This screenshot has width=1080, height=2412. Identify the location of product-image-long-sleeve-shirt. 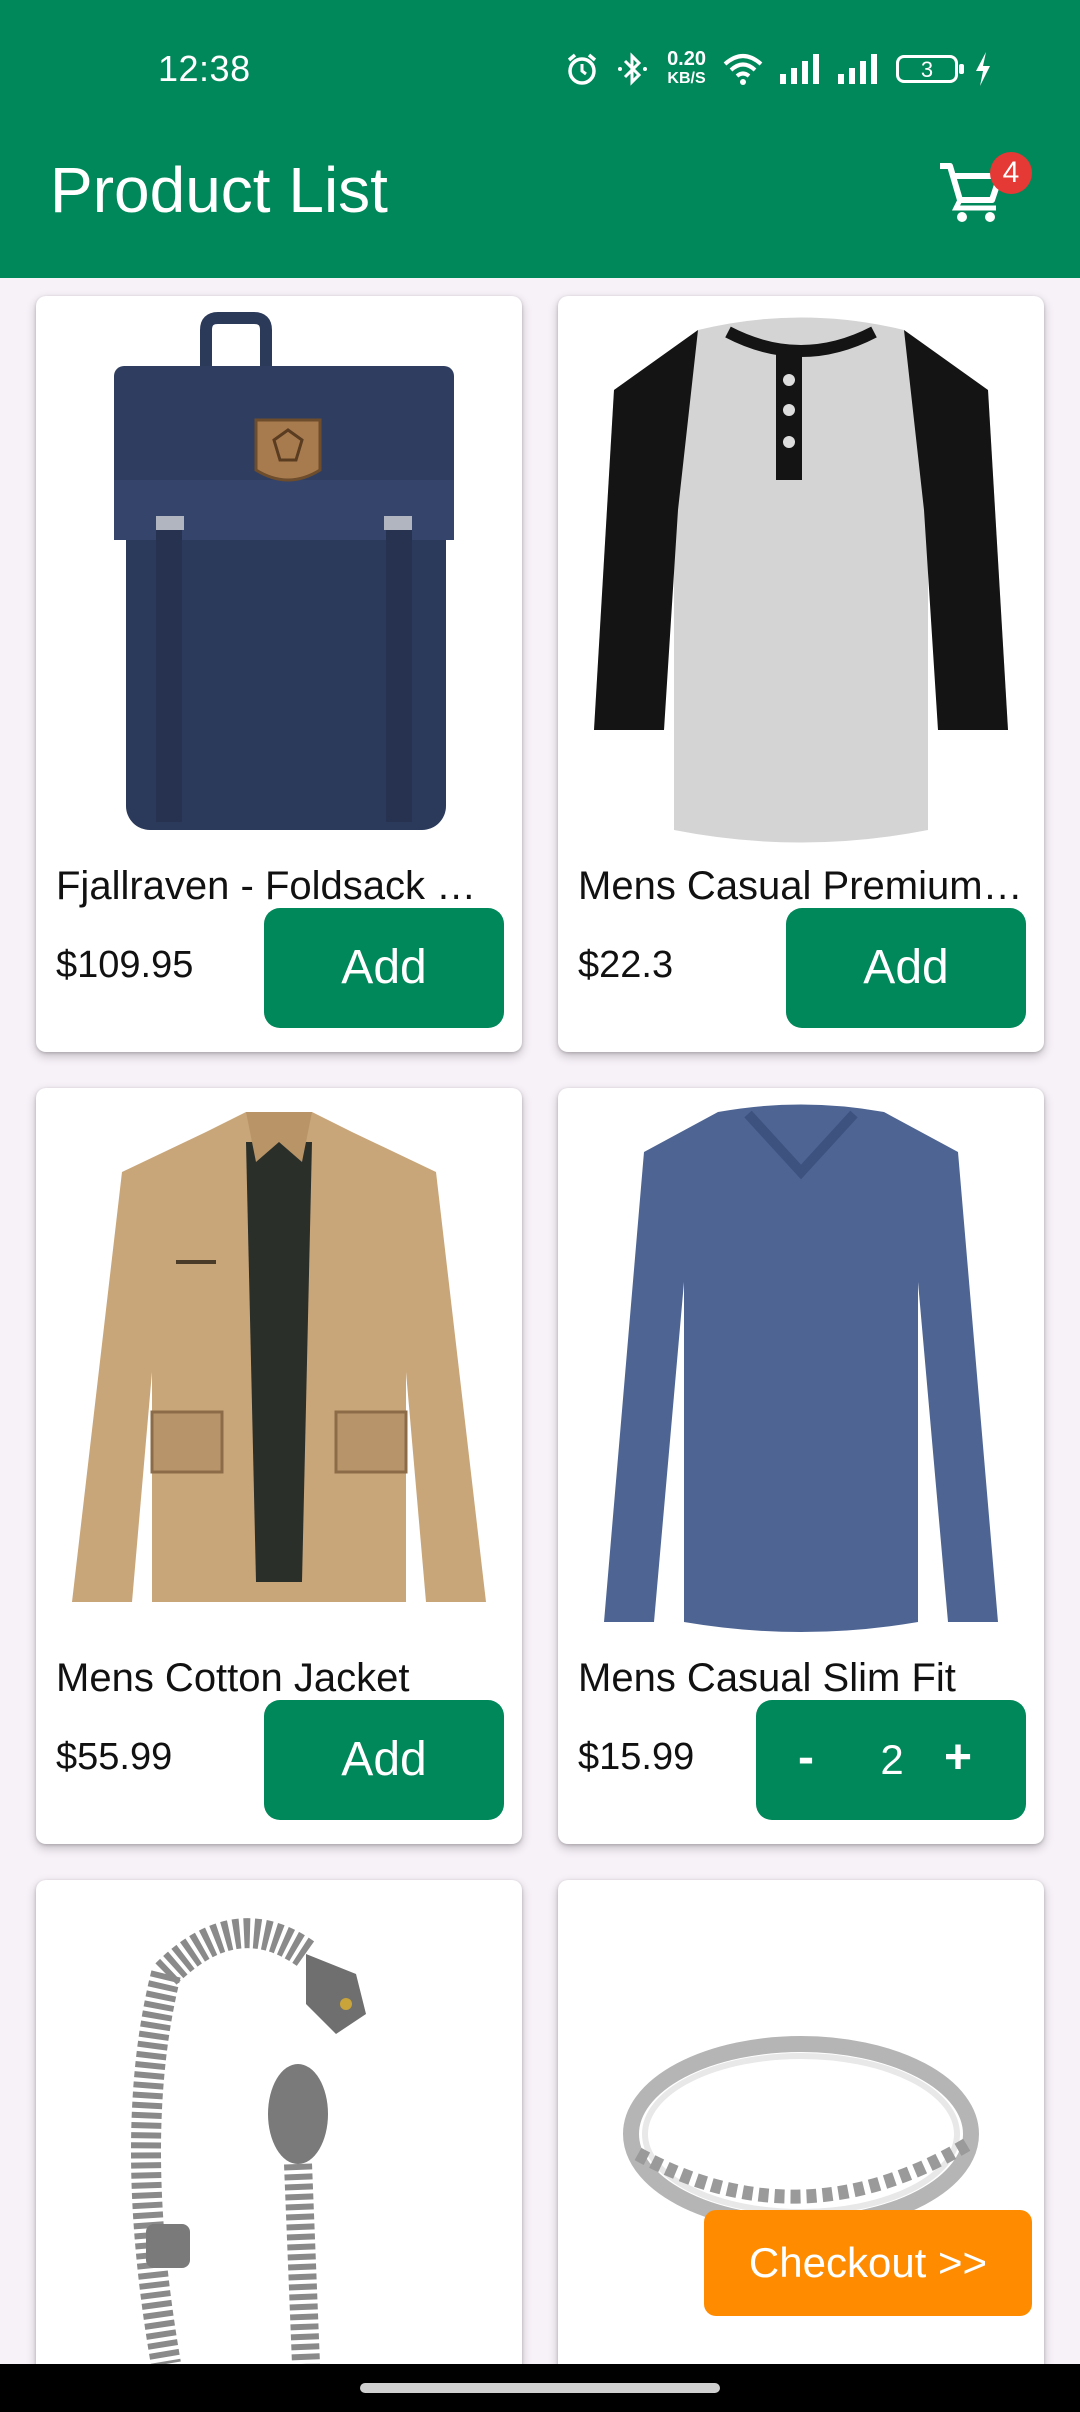
(801, 1368).